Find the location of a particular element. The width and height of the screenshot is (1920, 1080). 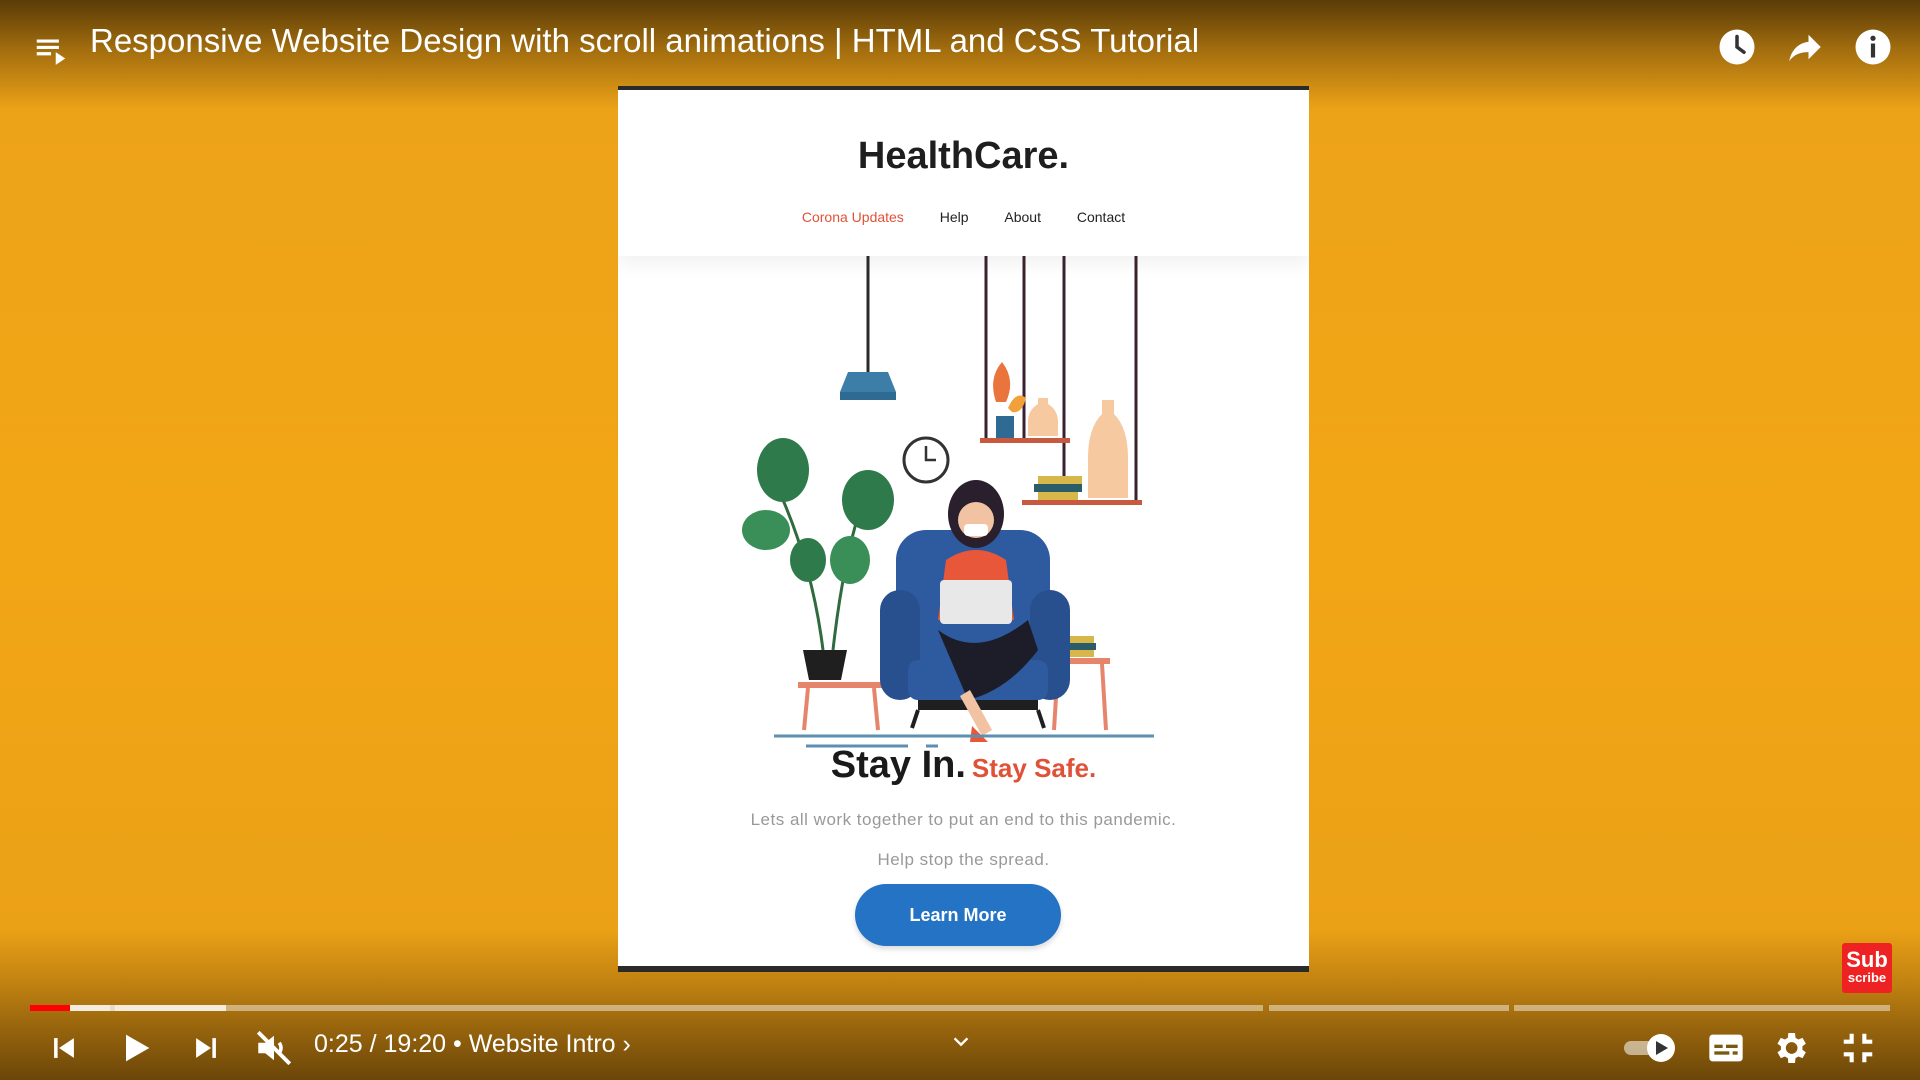

subscribe-badge-line2: scribe is located at coordinates (1867, 977).